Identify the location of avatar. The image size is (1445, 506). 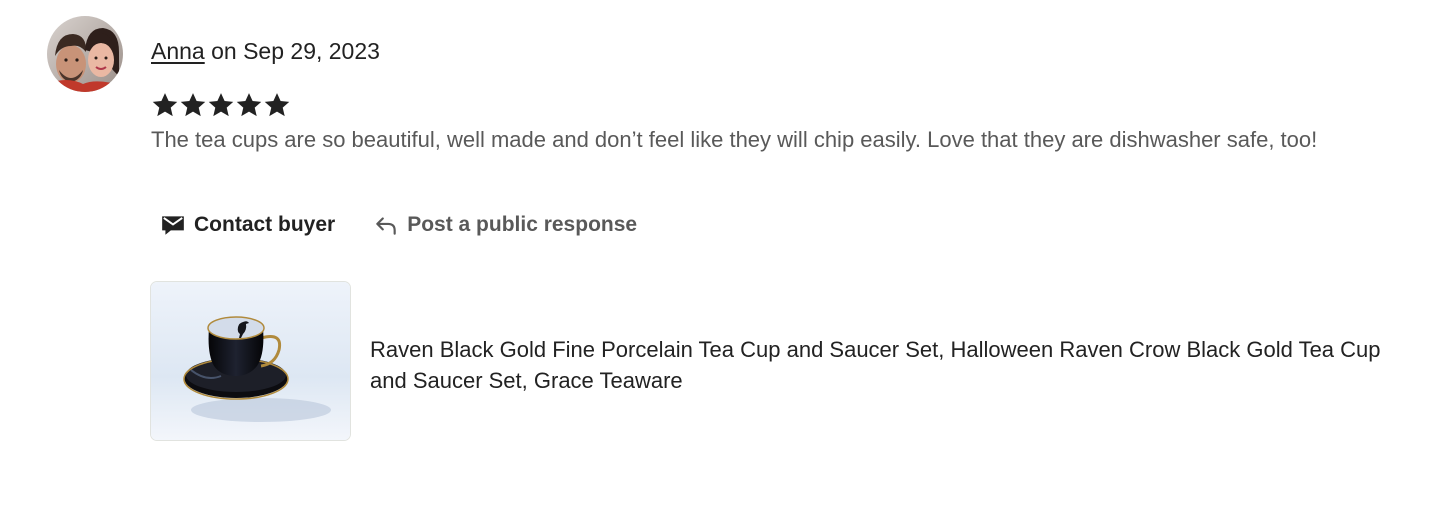
(85, 54).